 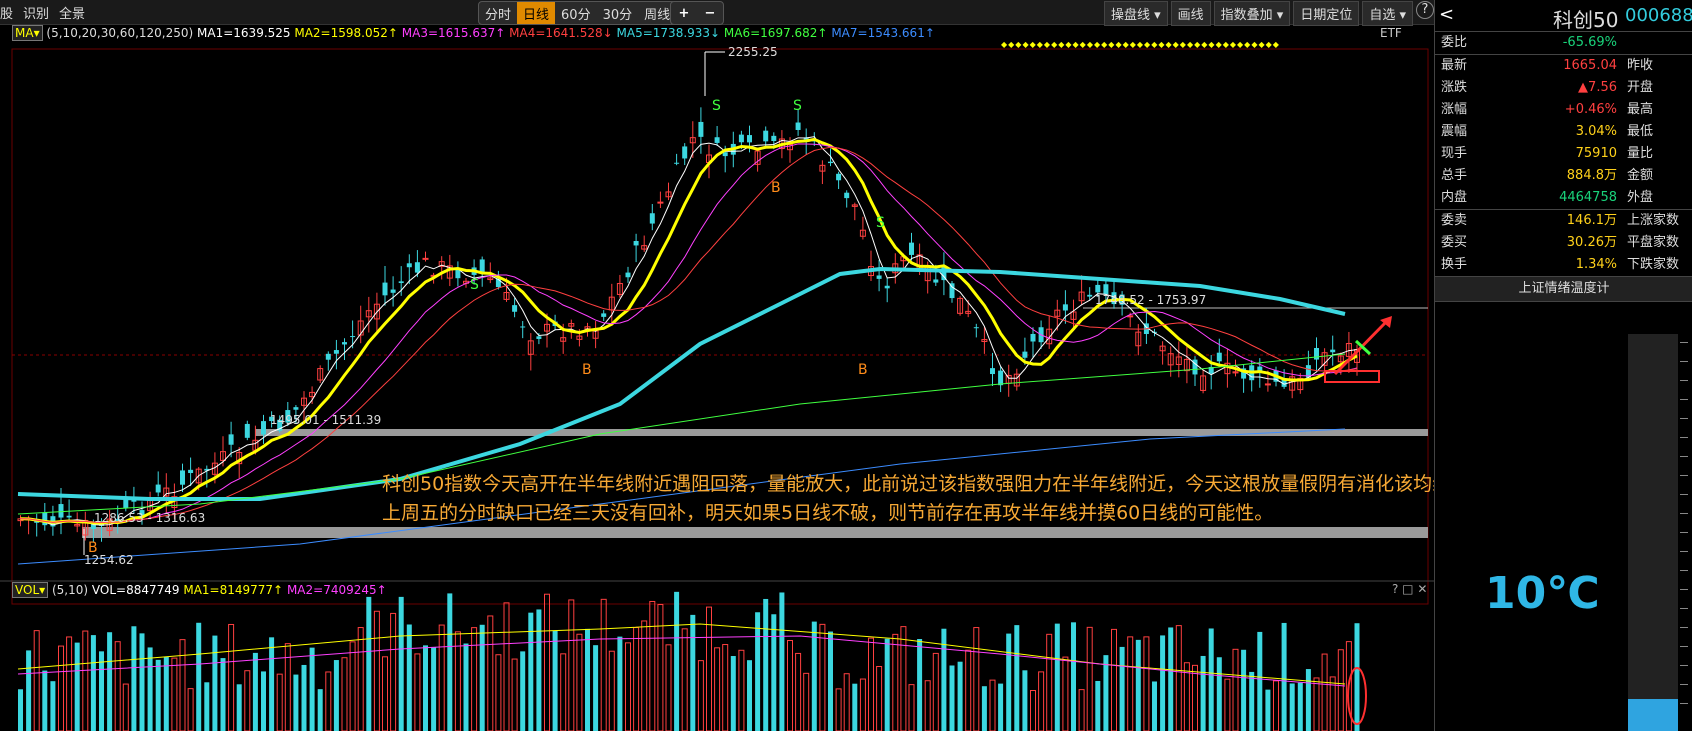 I want to click on toolbar-tool-button: 日期定位, so click(x=1326, y=13).